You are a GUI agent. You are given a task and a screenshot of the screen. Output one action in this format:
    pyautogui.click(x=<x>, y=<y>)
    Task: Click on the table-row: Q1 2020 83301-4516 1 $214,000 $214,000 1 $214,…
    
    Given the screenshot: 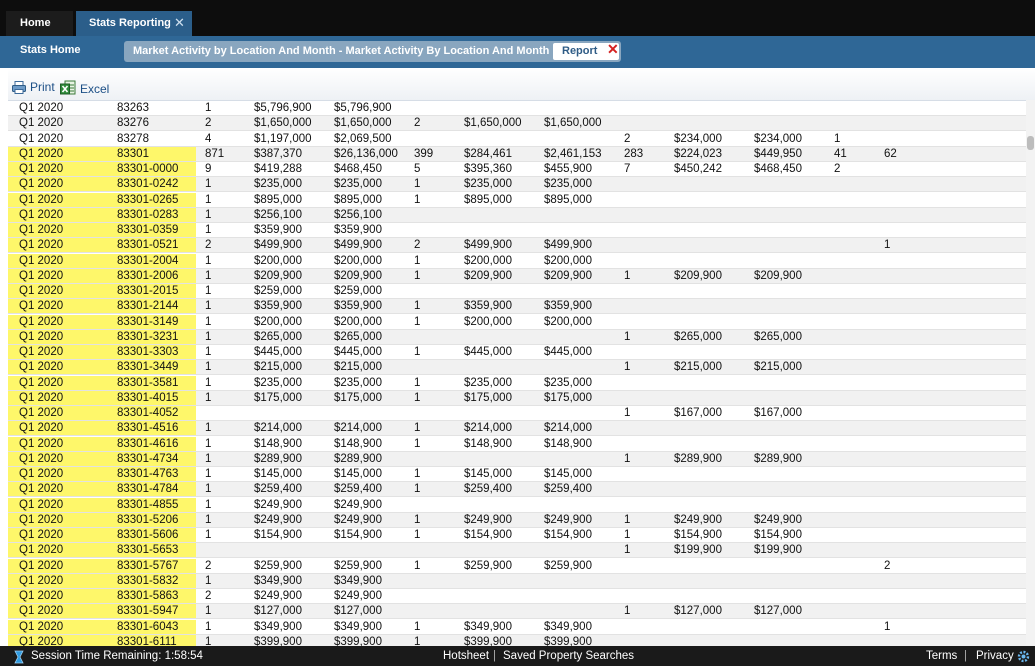 What is the action you would take?
    pyautogui.click(x=521, y=429)
    